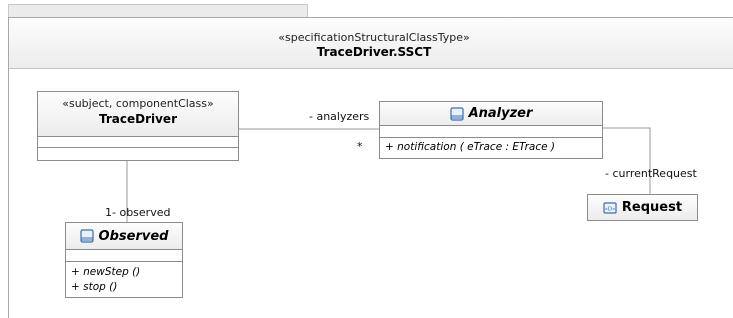  What do you see at coordinates (138, 212) in the screenshot?
I see `observed-role-label: 1- observed` at bounding box center [138, 212].